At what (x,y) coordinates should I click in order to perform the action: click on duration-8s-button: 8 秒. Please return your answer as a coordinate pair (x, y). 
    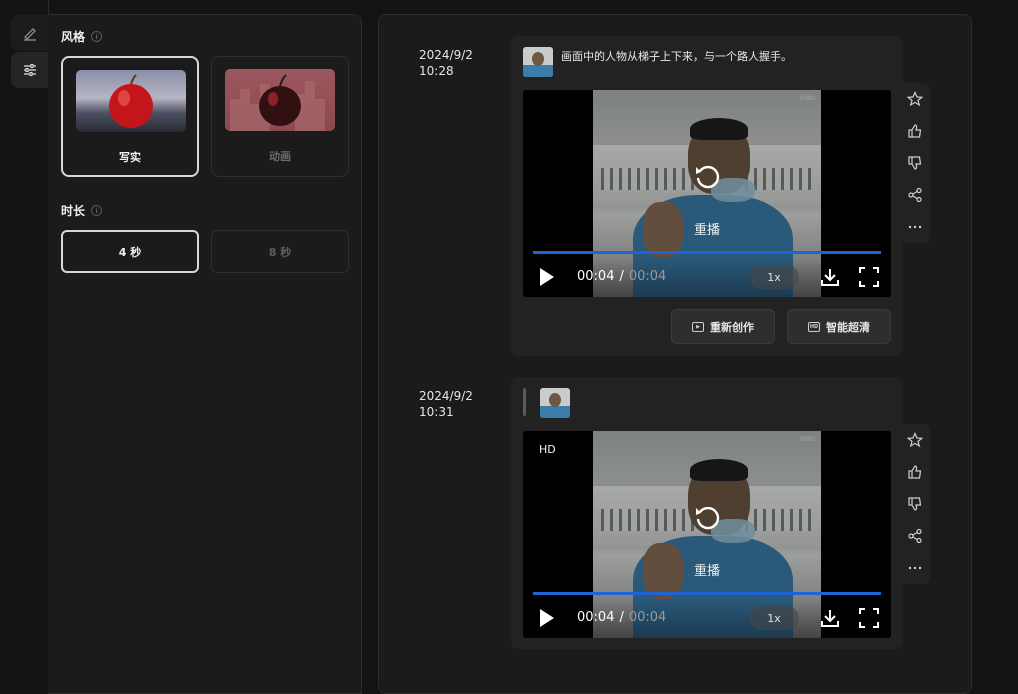
    Looking at the image, I should click on (280, 251).